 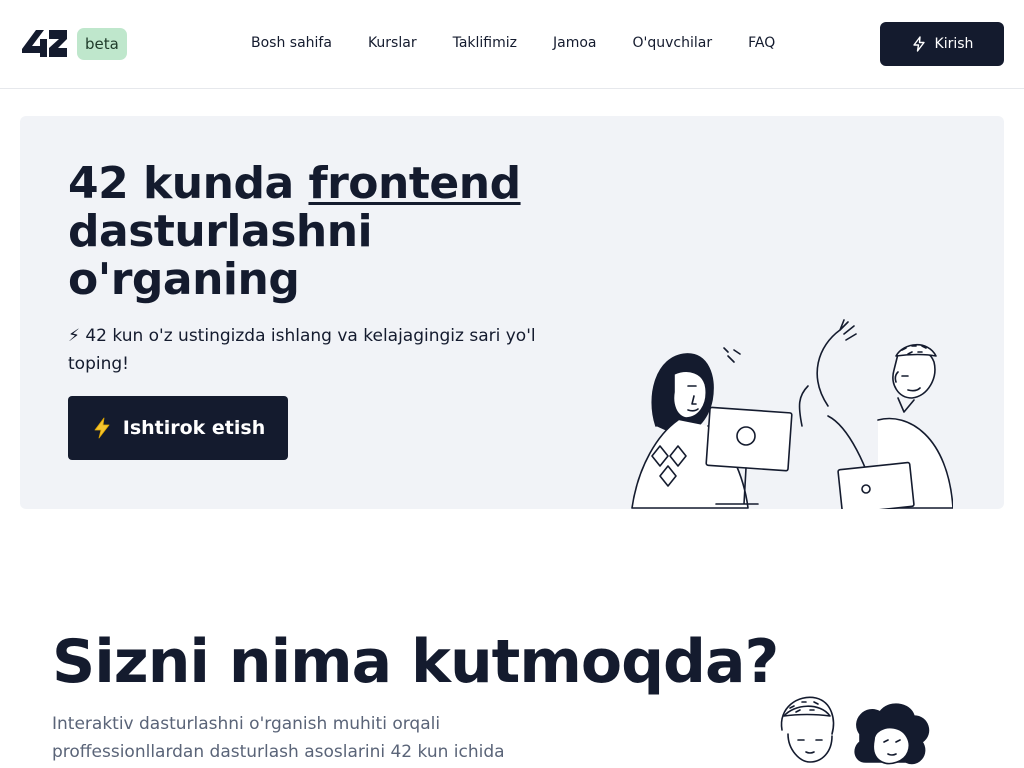 I want to click on students-illustration, so click(x=792, y=414).